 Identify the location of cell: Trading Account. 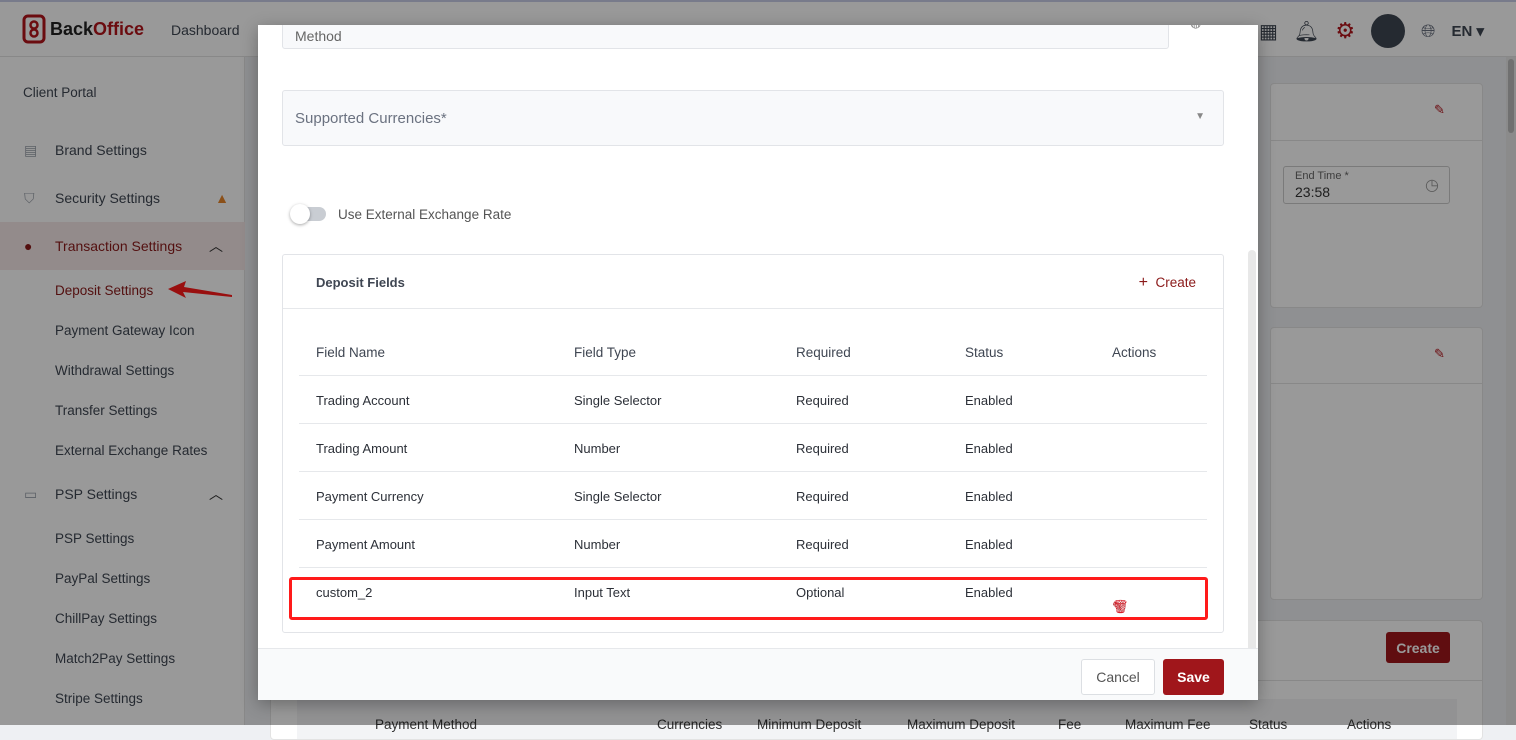
(363, 400).